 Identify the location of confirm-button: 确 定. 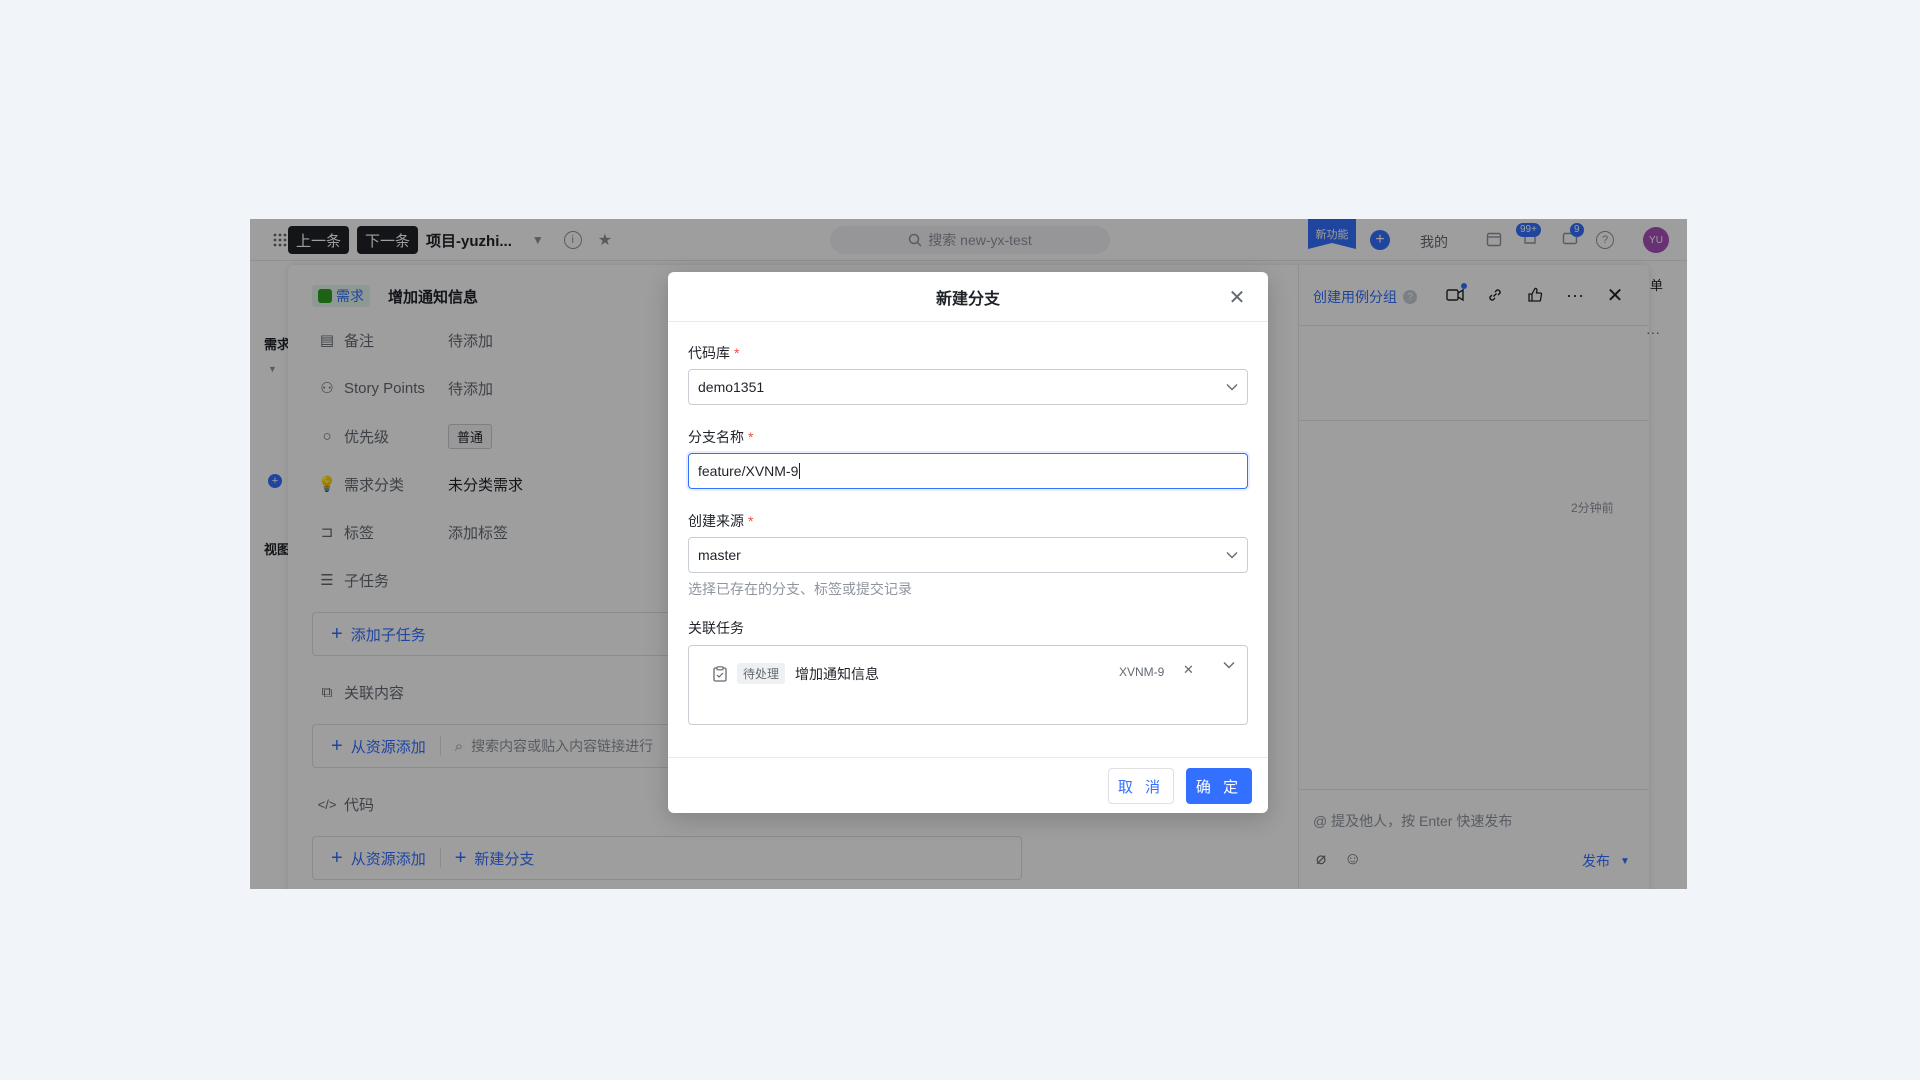
(1219, 786).